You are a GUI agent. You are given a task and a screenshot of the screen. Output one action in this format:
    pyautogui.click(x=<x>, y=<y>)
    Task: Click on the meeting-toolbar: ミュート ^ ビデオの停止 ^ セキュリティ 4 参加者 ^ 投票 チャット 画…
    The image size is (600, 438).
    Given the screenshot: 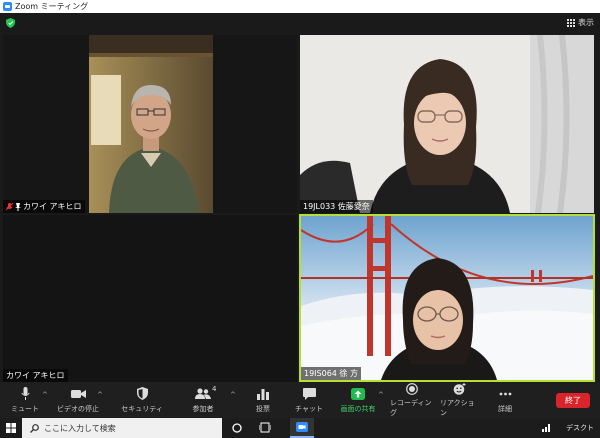 What is the action you would take?
    pyautogui.click(x=300, y=400)
    